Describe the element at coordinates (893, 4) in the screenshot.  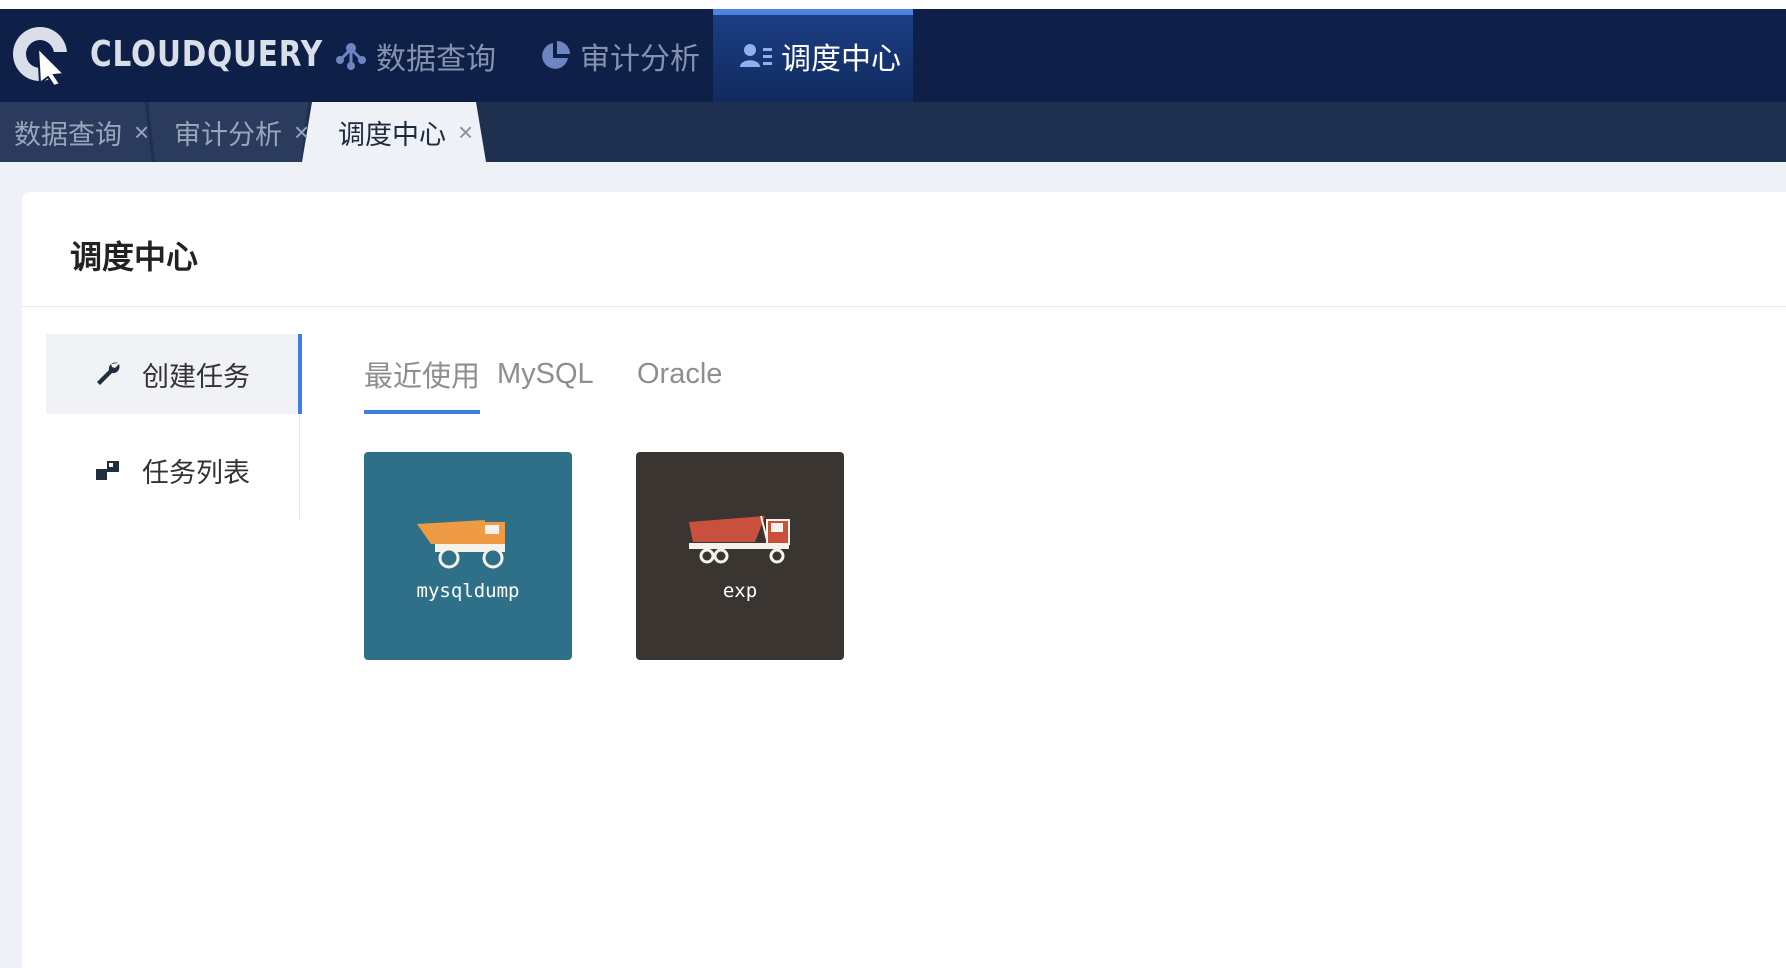
I see `top-strip` at that location.